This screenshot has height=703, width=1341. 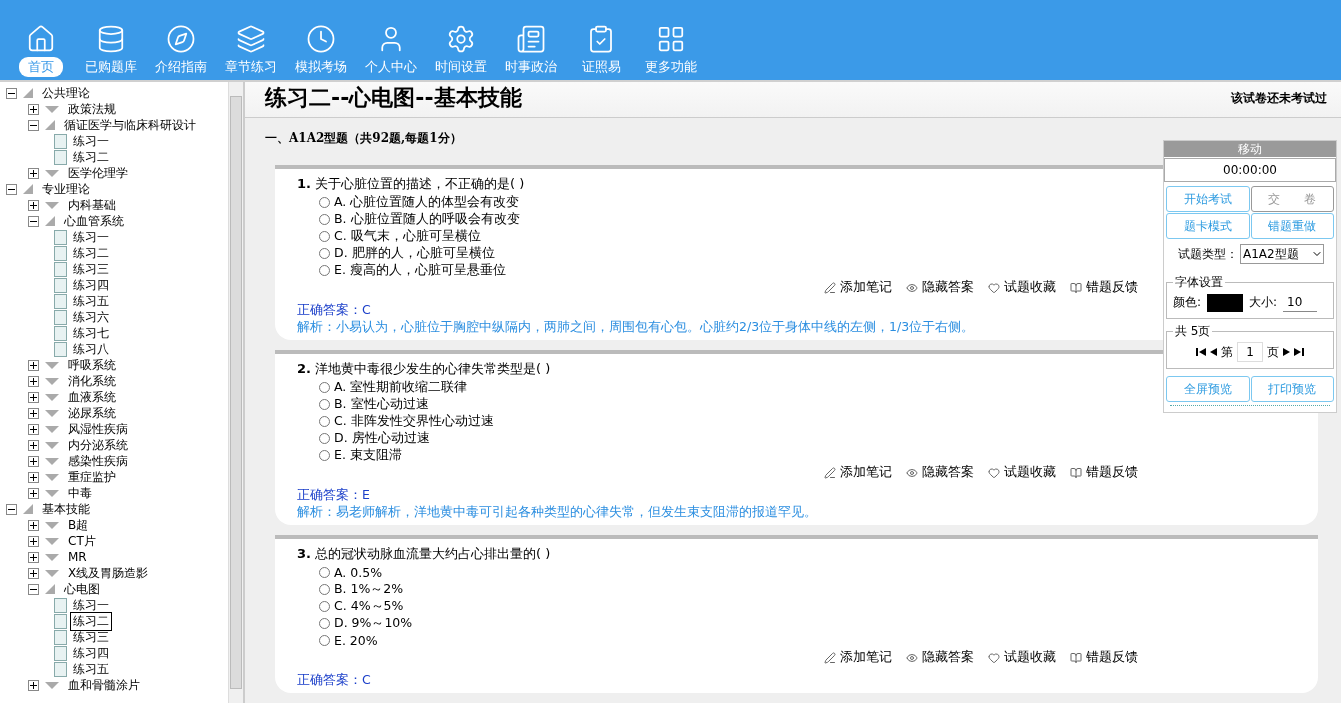 I want to click on page-field: 1, so click(x=1250, y=352).